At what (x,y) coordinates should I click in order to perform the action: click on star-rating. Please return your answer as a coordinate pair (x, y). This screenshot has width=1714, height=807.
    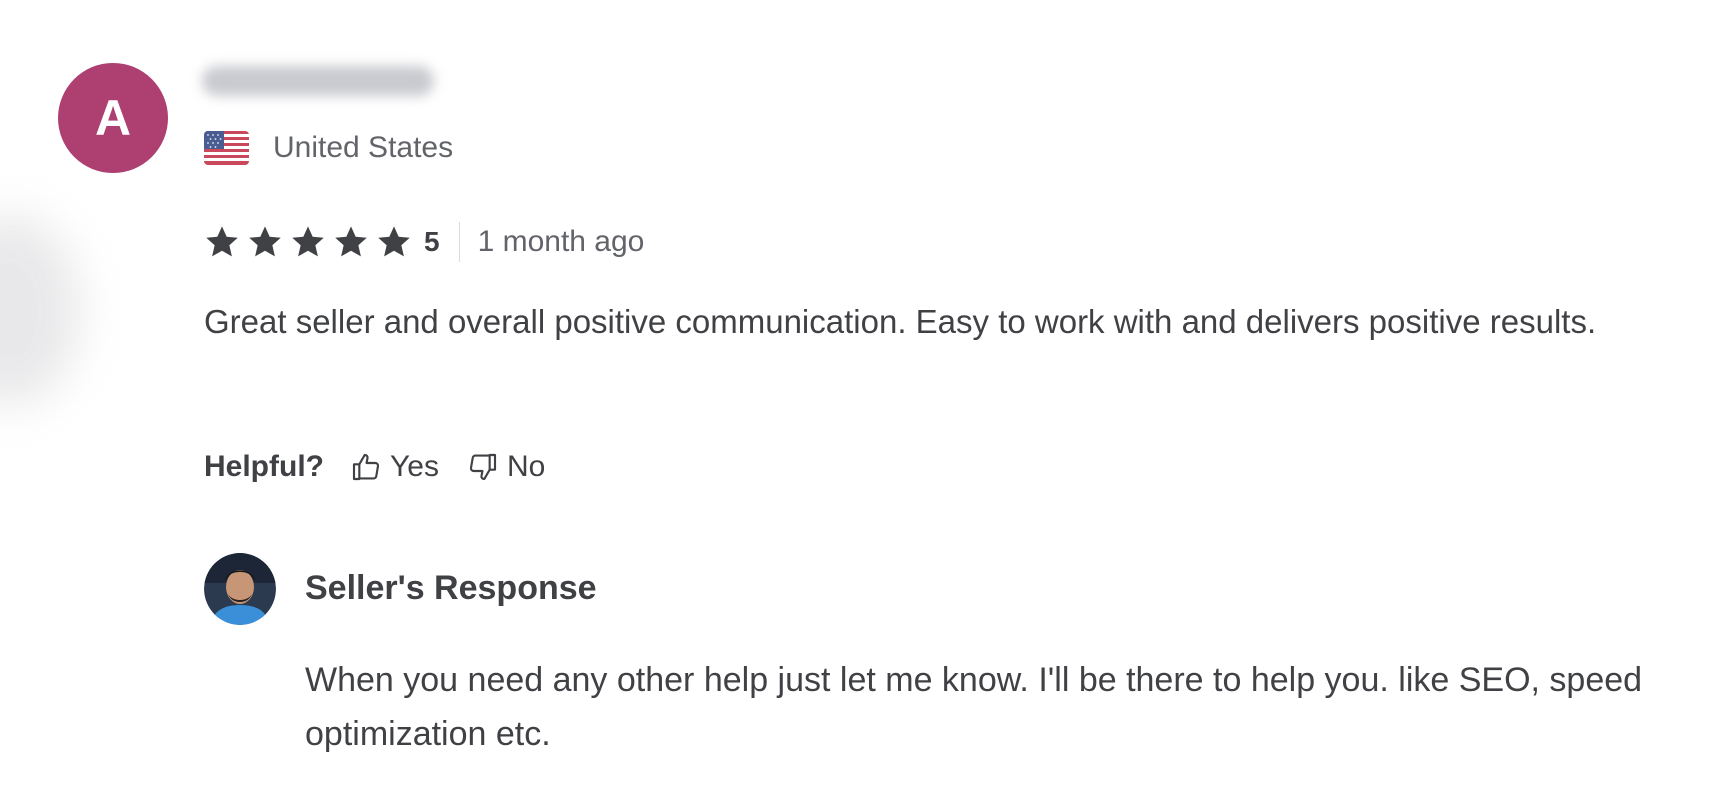
    Looking at the image, I should click on (311, 242).